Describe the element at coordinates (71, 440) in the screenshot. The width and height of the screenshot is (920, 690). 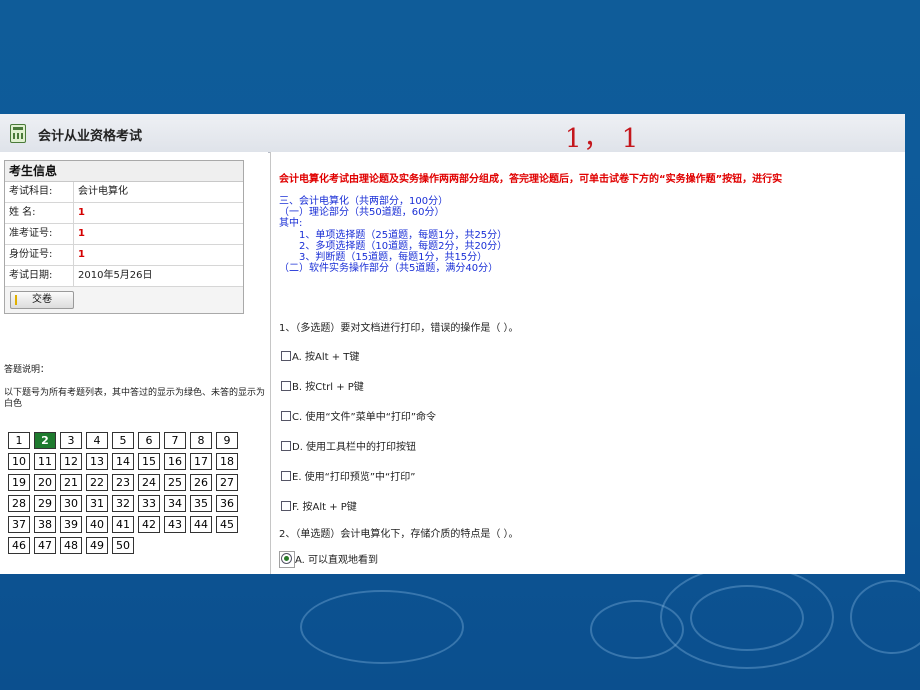
I see `question-number-button: 3` at that location.